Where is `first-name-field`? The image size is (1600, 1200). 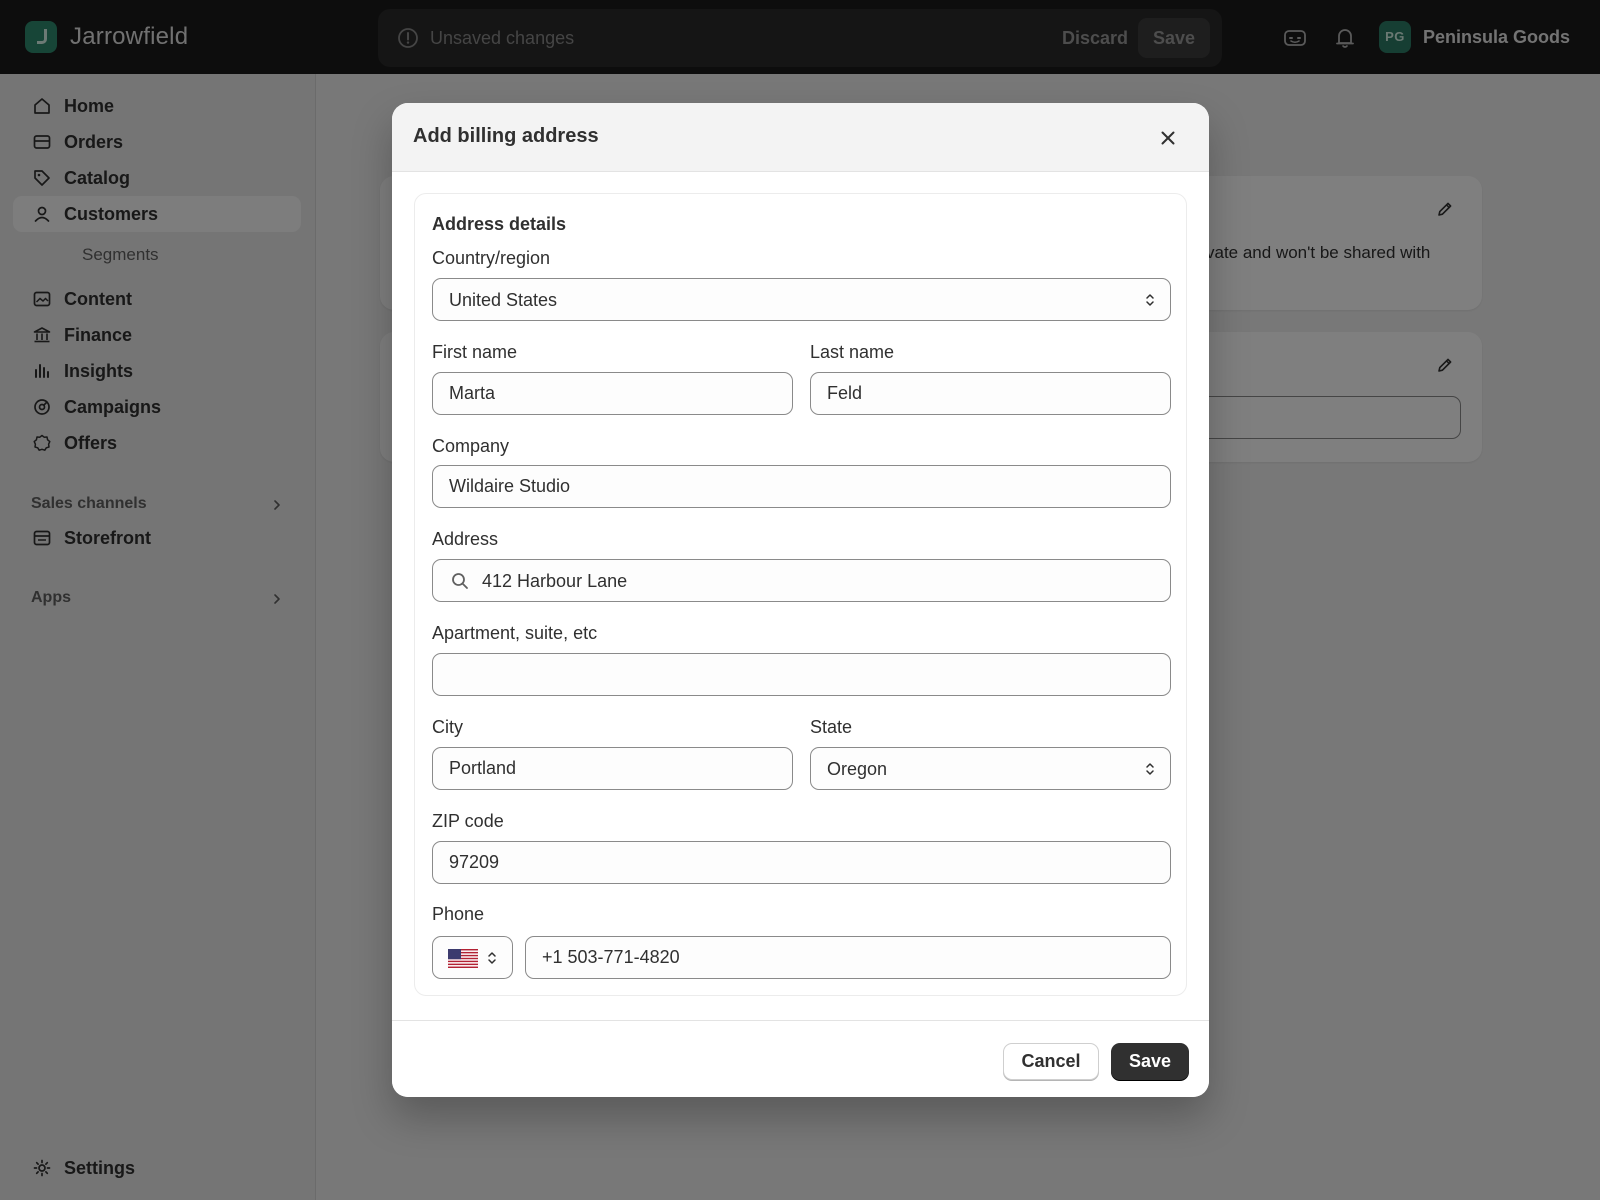 first-name-field is located at coordinates (612, 393).